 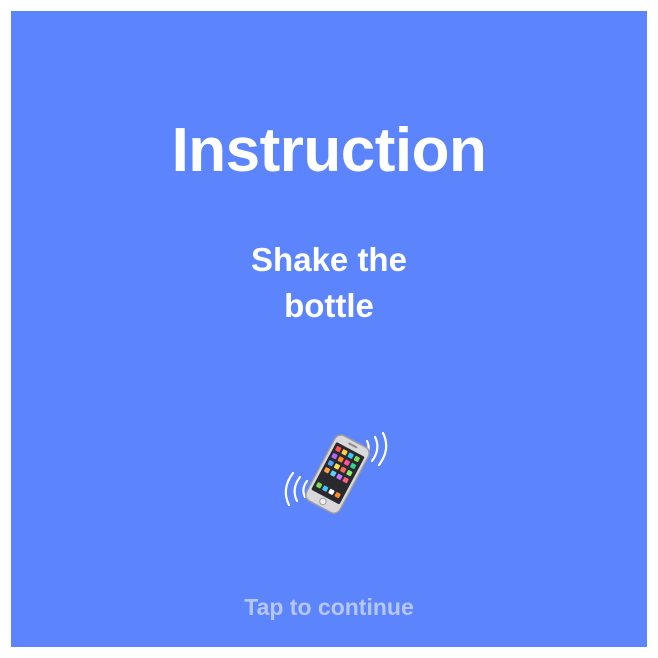 I want to click on vibrating-phone-icon, so click(x=335, y=475).